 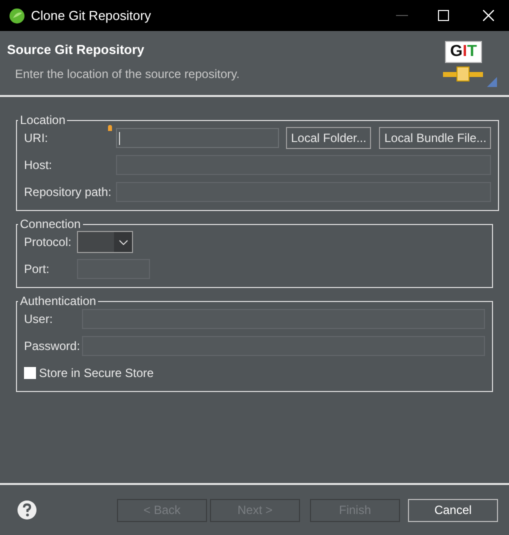 What do you see at coordinates (53, 346) in the screenshot?
I see `field-label: Password:` at bounding box center [53, 346].